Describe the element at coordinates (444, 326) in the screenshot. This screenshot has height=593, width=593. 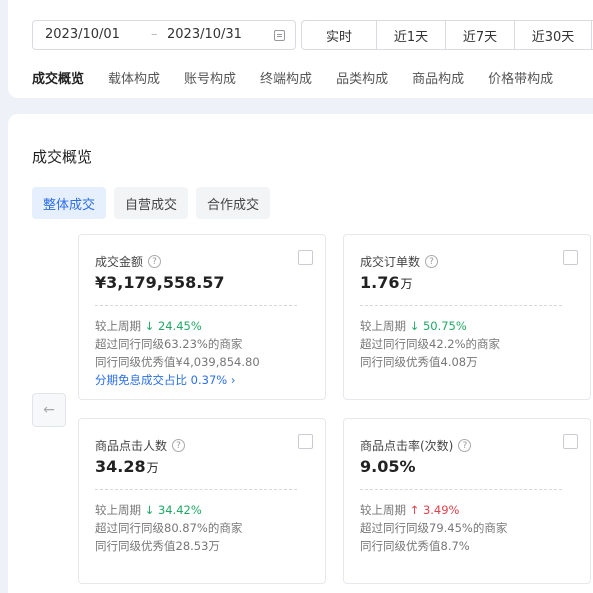
I see `compare-value: 50.75%` at that location.